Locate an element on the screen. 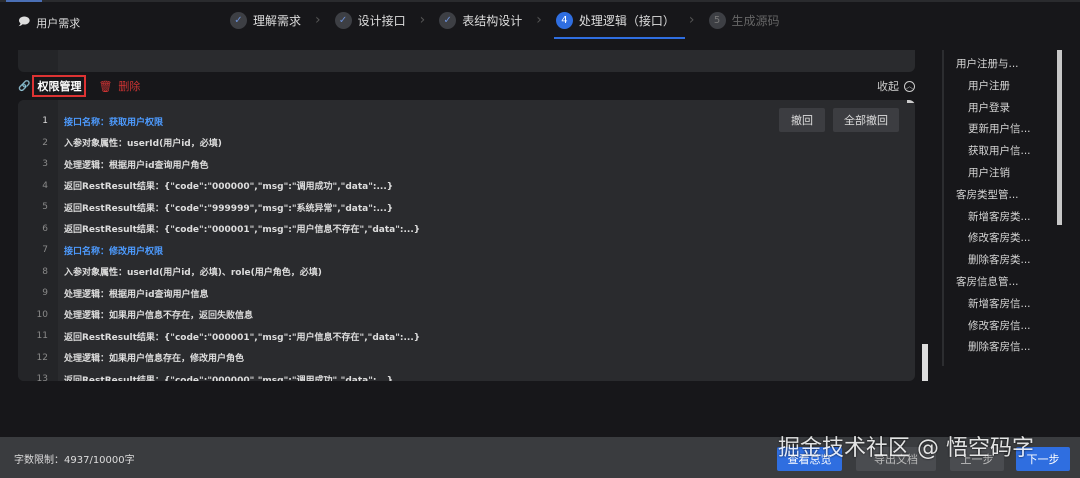 This screenshot has height=478, width=1080. line-number: 12 is located at coordinates (42, 357).